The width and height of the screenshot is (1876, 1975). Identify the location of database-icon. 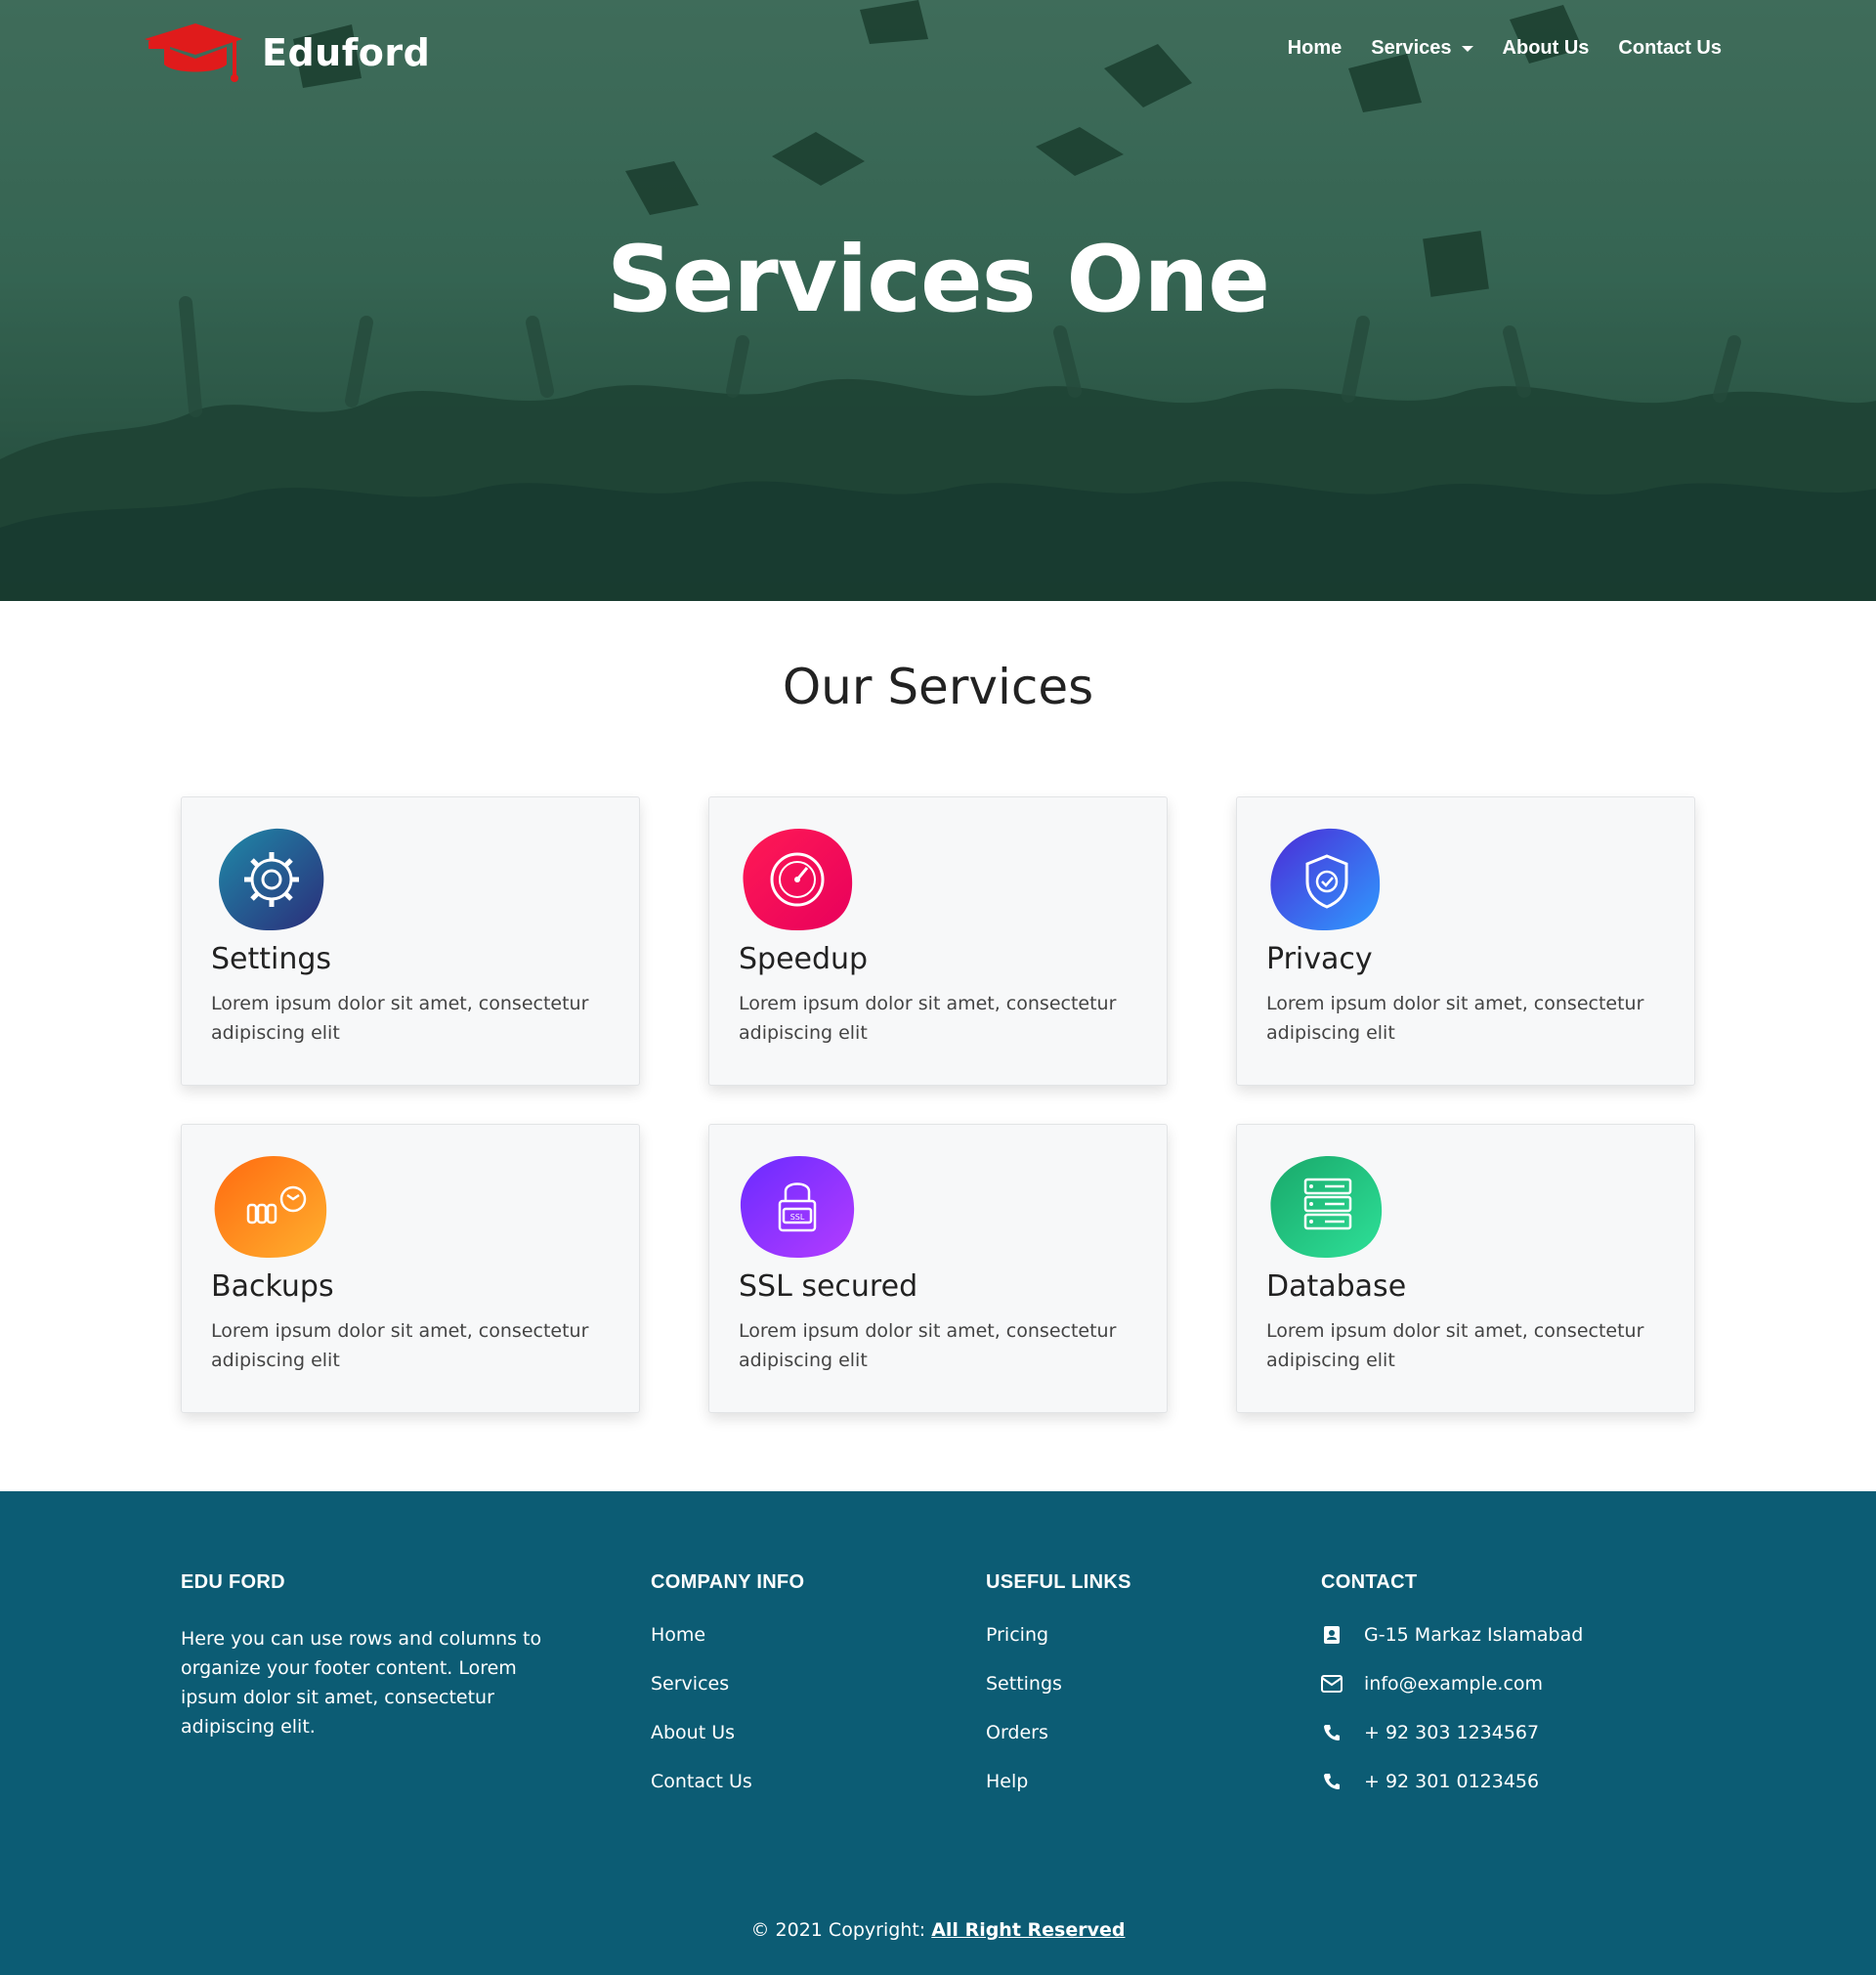
(1326, 1207).